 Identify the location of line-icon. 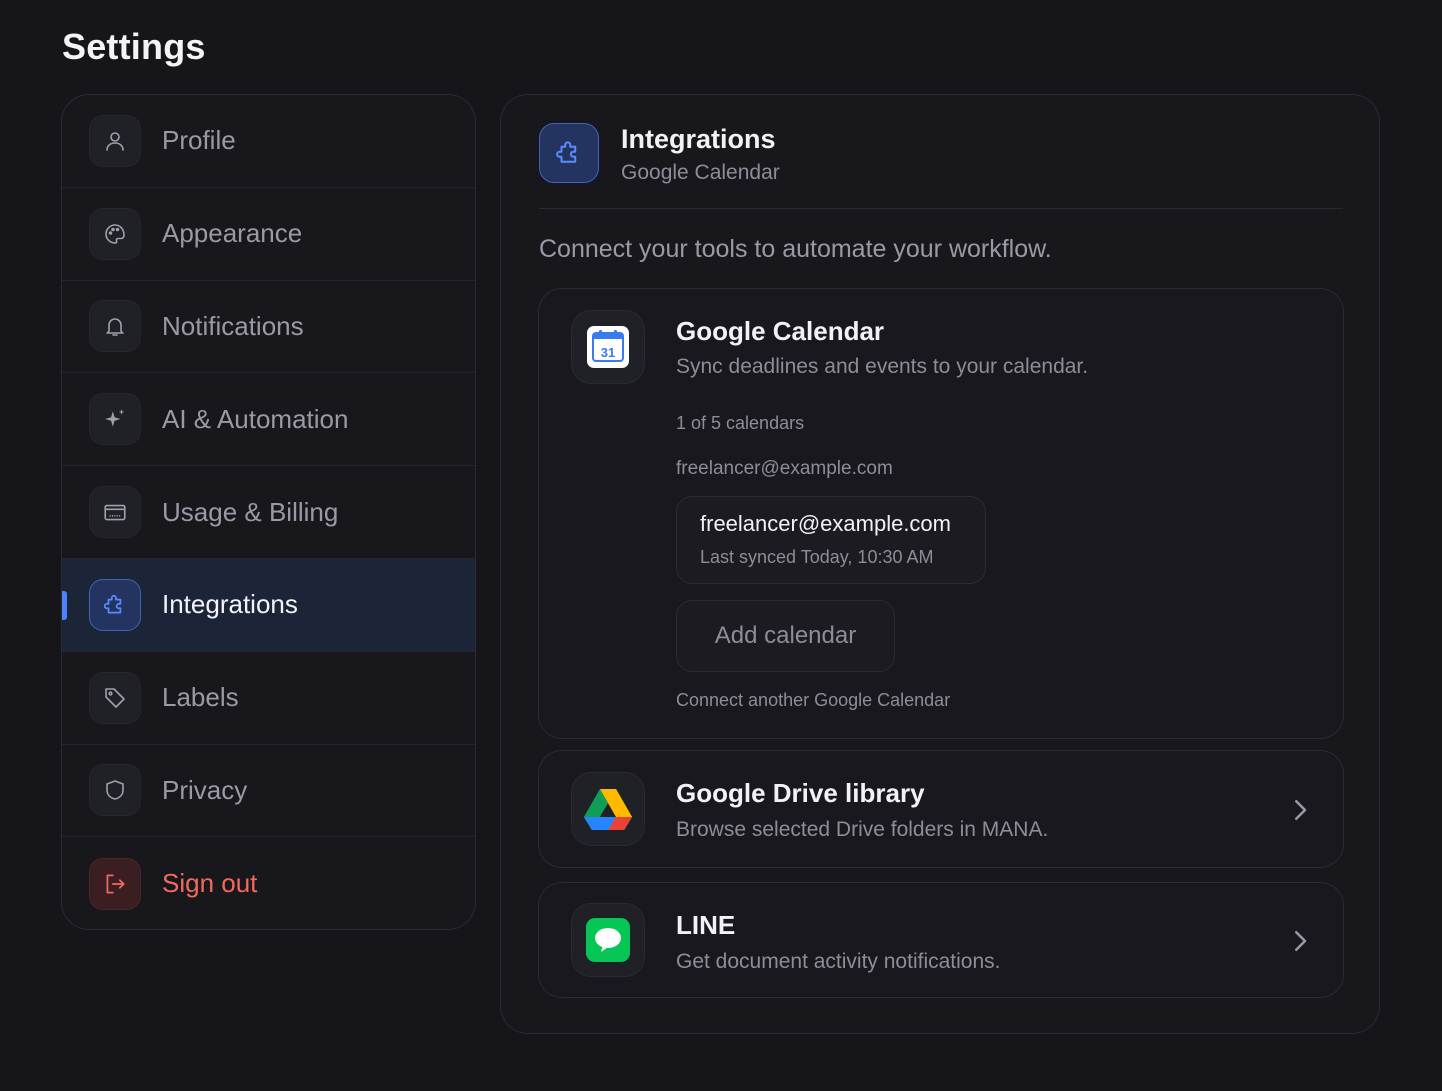
(608, 940).